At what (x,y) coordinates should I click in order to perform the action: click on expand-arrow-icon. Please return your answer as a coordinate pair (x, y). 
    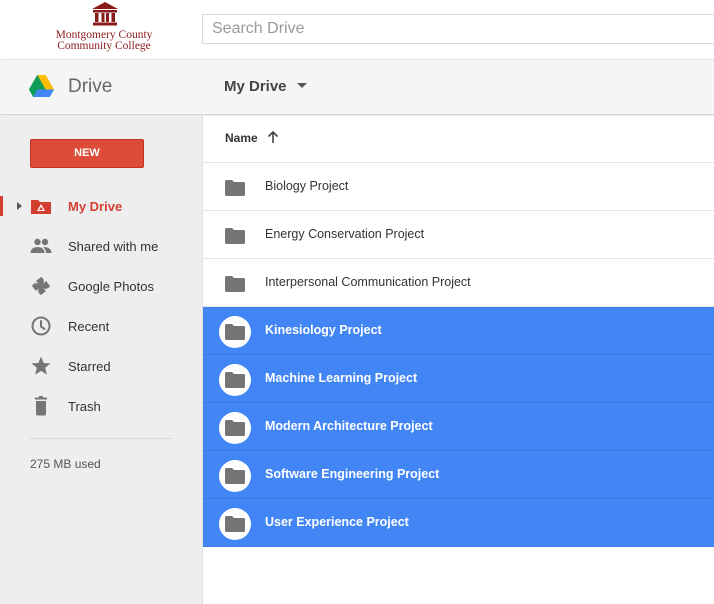
    Looking at the image, I should click on (19, 206).